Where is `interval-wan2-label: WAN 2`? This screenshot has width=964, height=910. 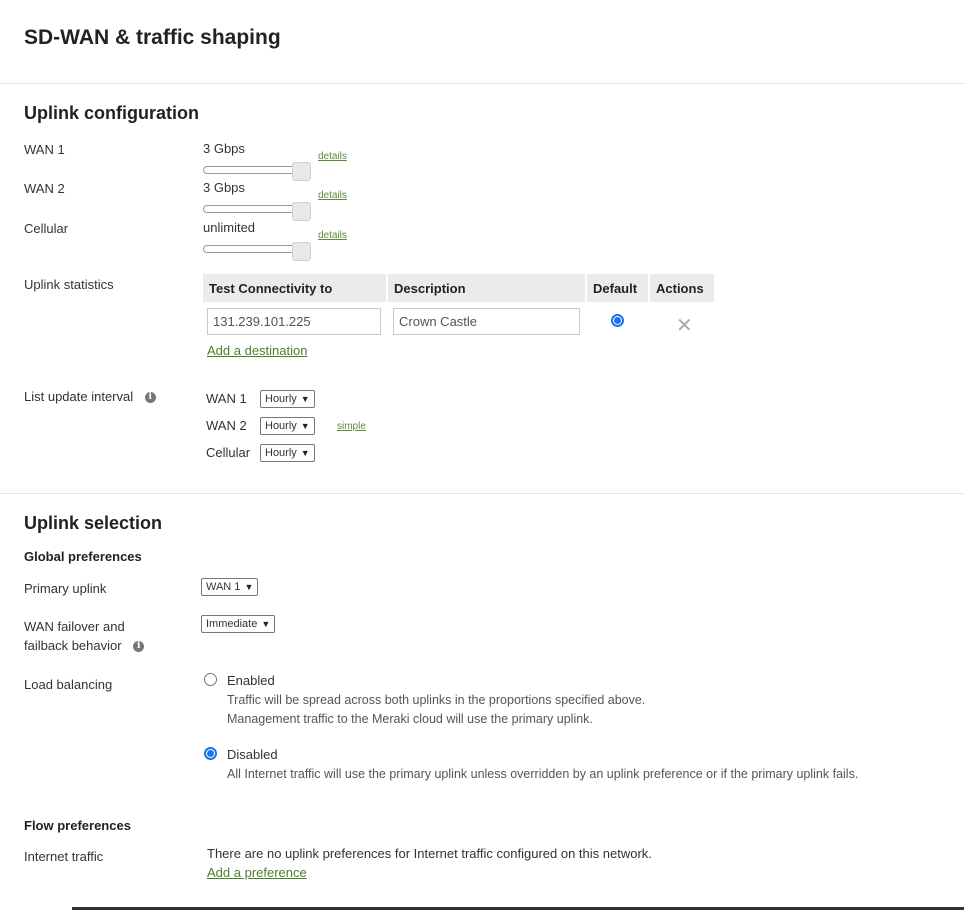
interval-wan2-label: WAN 2 is located at coordinates (226, 425).